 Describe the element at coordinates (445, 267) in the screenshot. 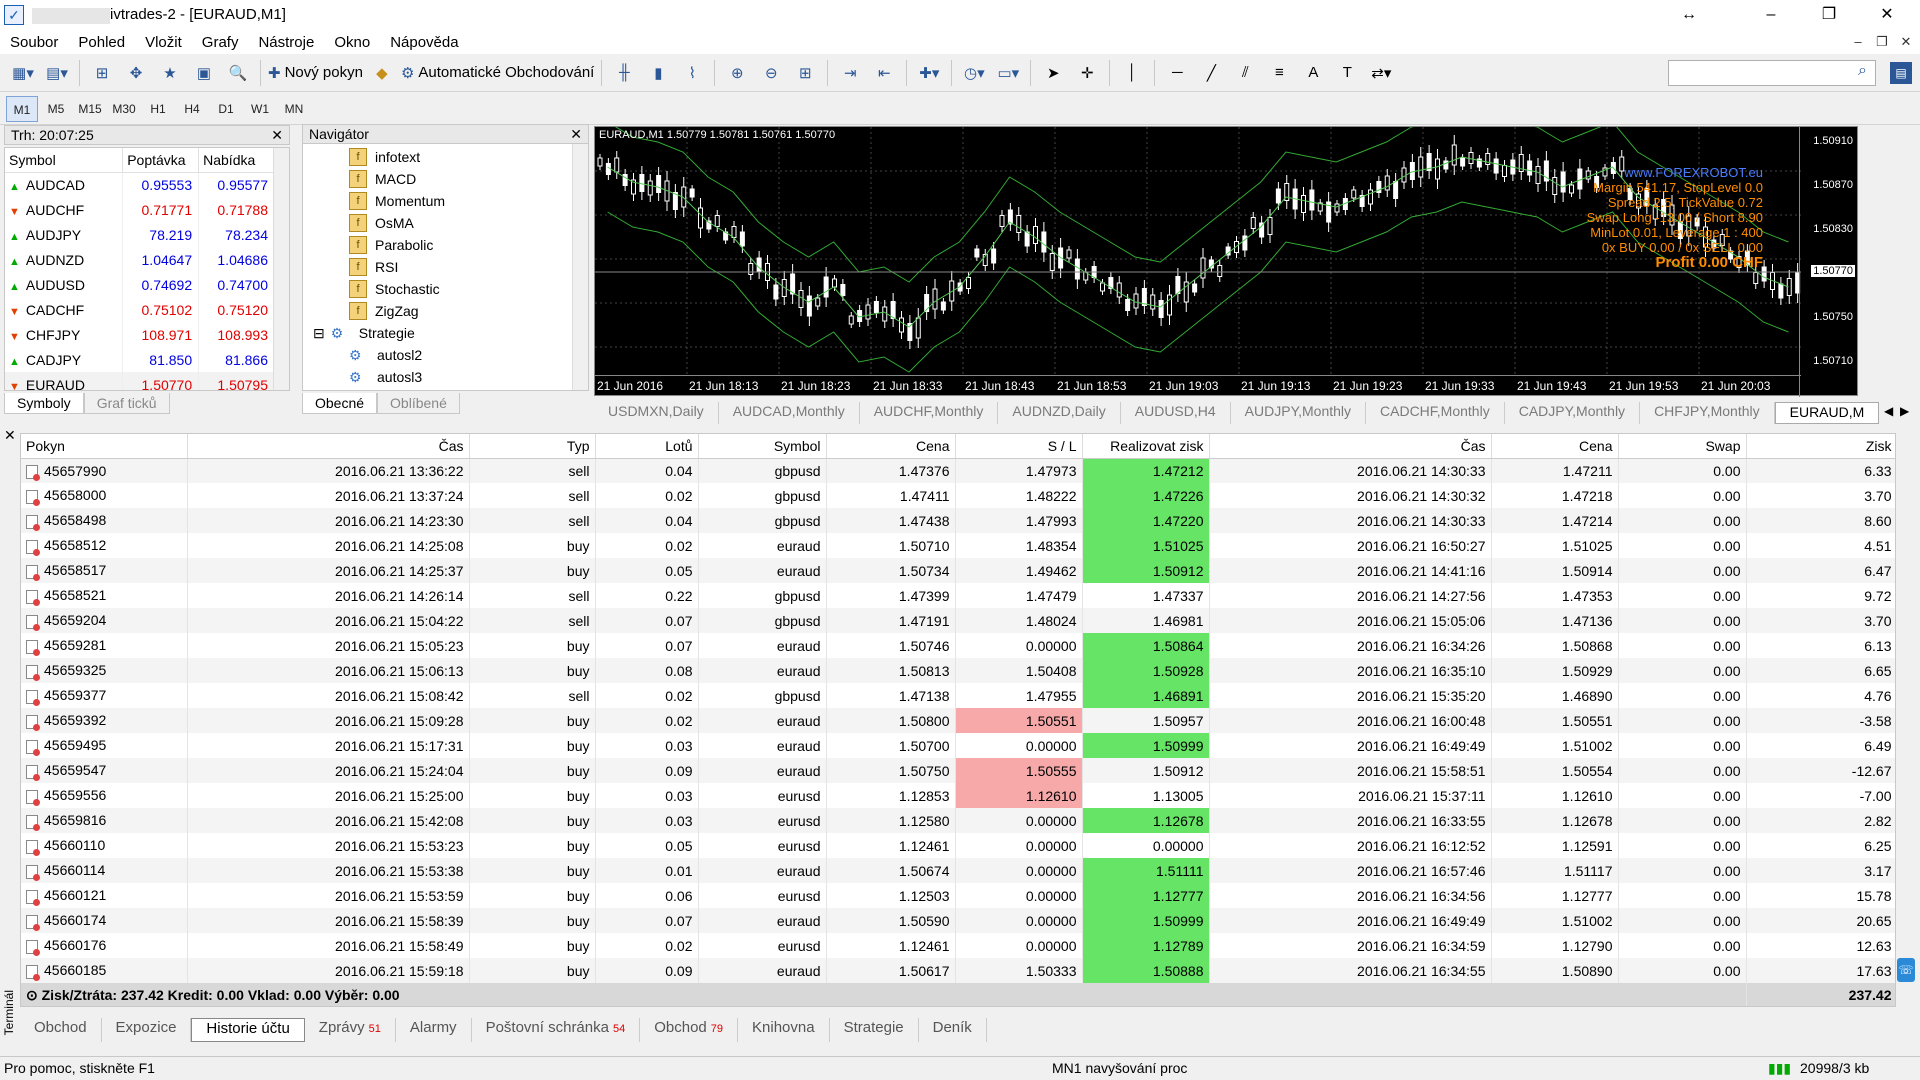

I see `navigator-item: f RSI` at that location.